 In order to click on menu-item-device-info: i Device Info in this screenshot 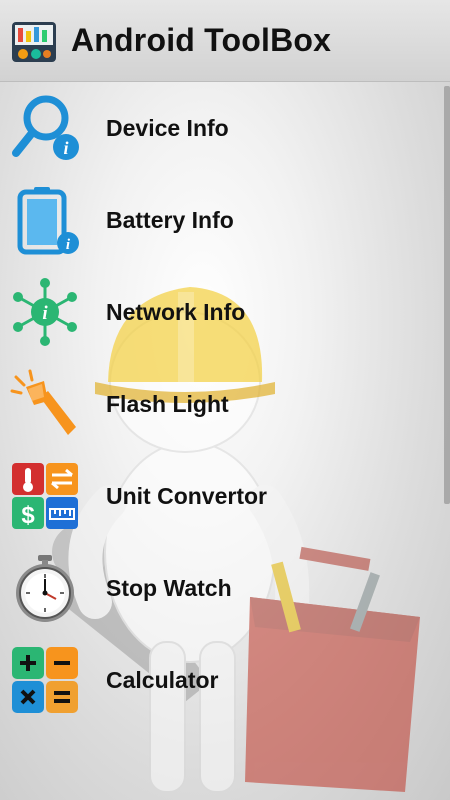, I will do `click(220, 128)`.